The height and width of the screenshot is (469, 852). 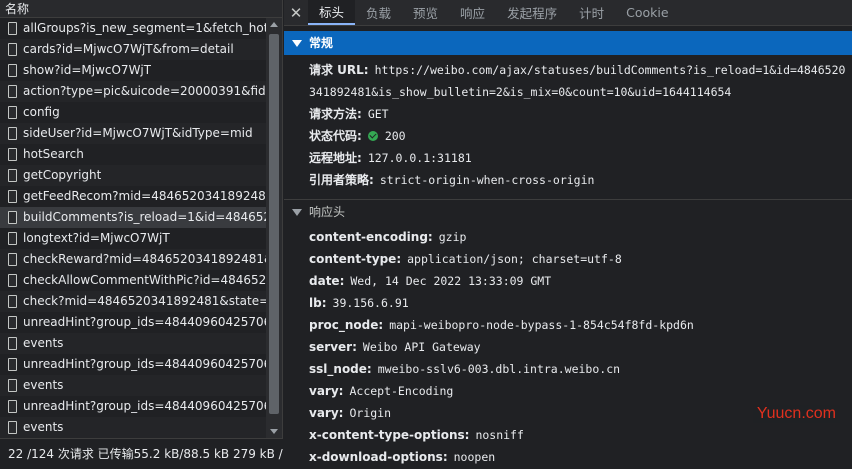 I want to click on name-column-header: 名称, so click(x=141, y=9).